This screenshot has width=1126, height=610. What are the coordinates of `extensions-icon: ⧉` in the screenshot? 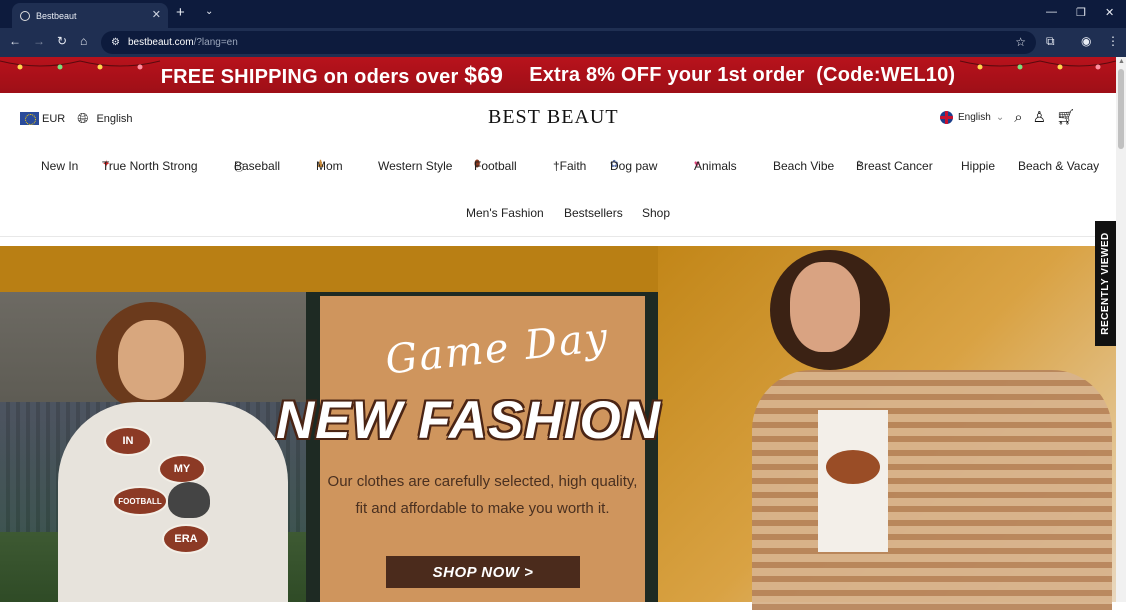 It's located at (1050, 41).